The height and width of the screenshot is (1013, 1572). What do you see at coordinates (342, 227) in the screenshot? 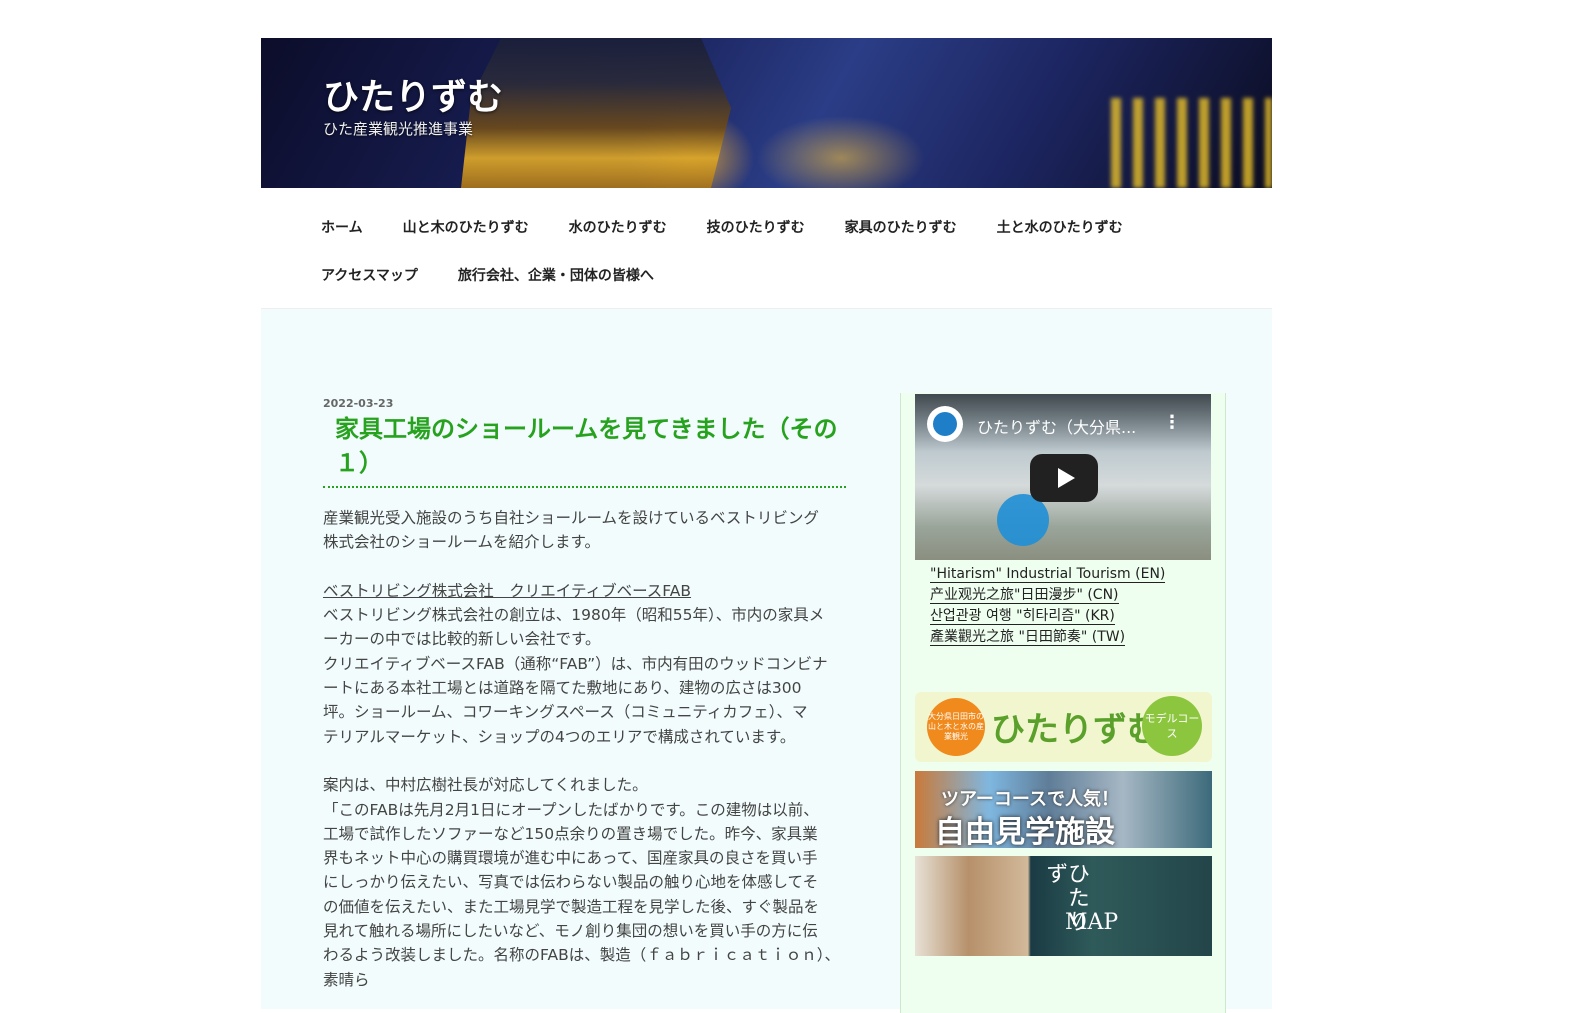
I see `nav-item-home: ホーム` at bounding box center [342, 227].